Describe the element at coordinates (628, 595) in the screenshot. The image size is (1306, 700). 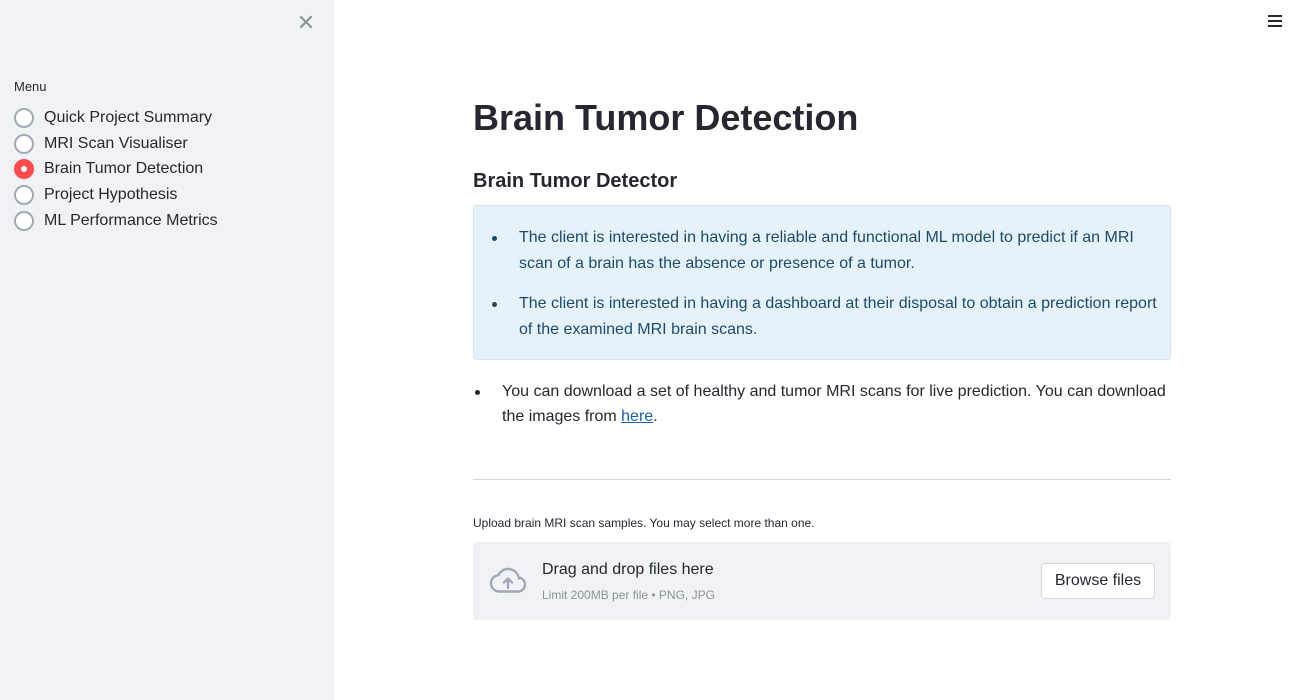
I see `dropzone-limit-text: Limit 200MB per file • PNG, JPG` at that location.